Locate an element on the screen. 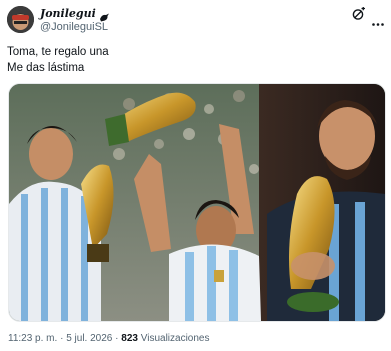  views-count: 823 is located at coordinates (129, 338).